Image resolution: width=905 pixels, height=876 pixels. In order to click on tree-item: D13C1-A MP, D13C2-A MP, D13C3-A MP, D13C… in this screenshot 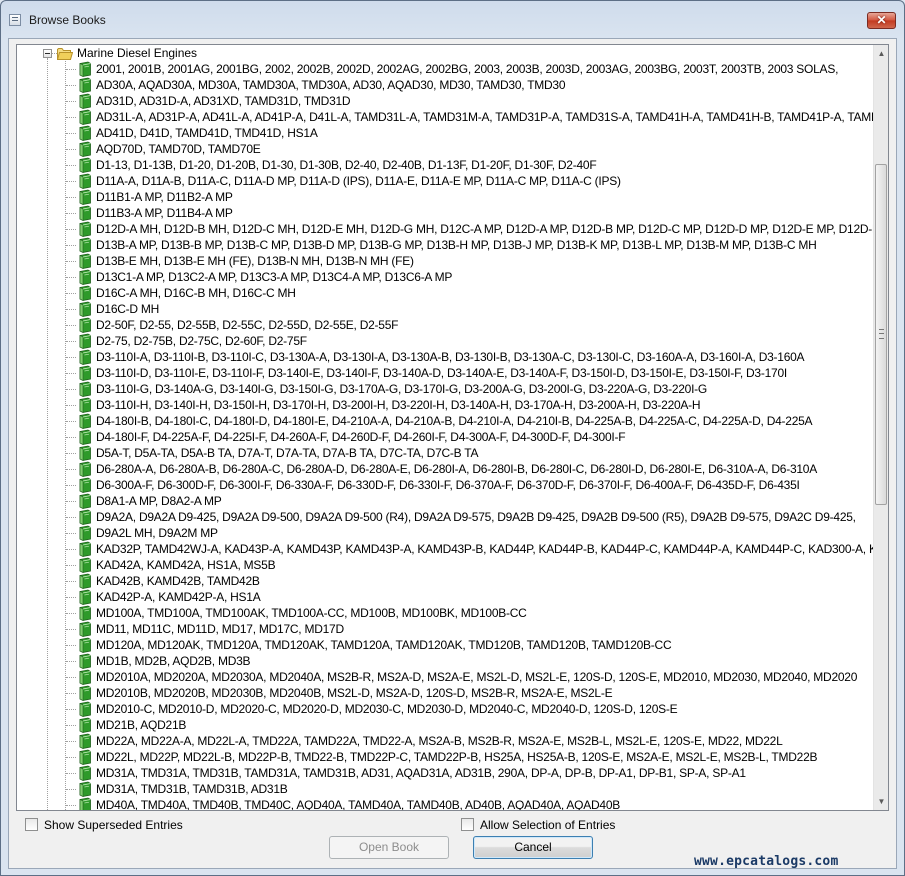, I will do `click(445, 277)`.